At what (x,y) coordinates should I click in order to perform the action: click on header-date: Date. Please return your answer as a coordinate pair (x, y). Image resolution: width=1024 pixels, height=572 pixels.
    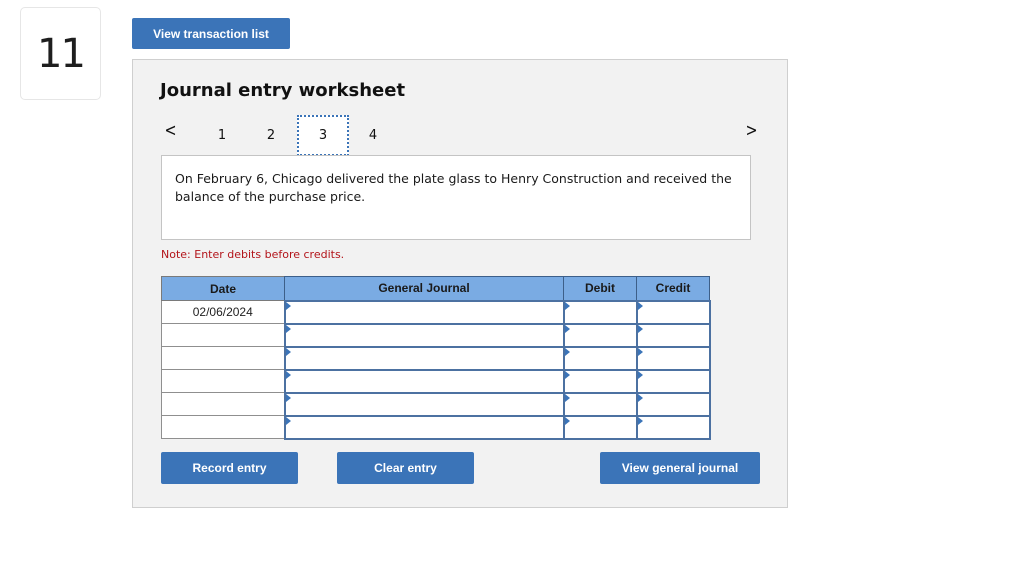
    Looking at the image, I should click on (223, 288).